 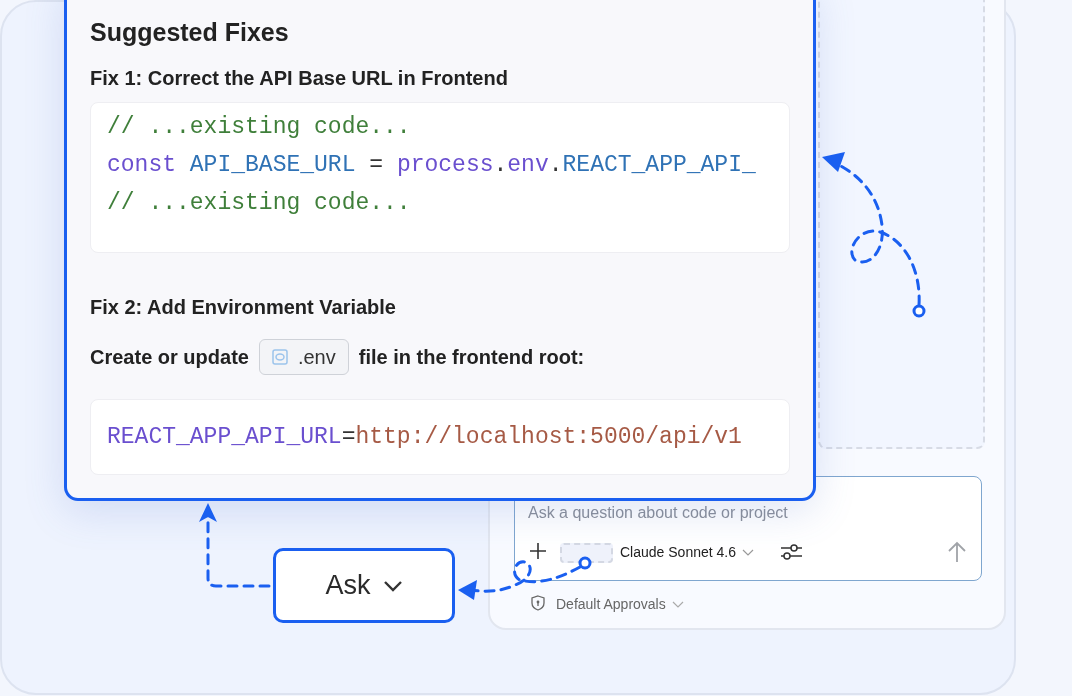 What do you see at coordinates (791, 552) in the screenshot?
I see `settings-icon` at bounding box center [791, 552].